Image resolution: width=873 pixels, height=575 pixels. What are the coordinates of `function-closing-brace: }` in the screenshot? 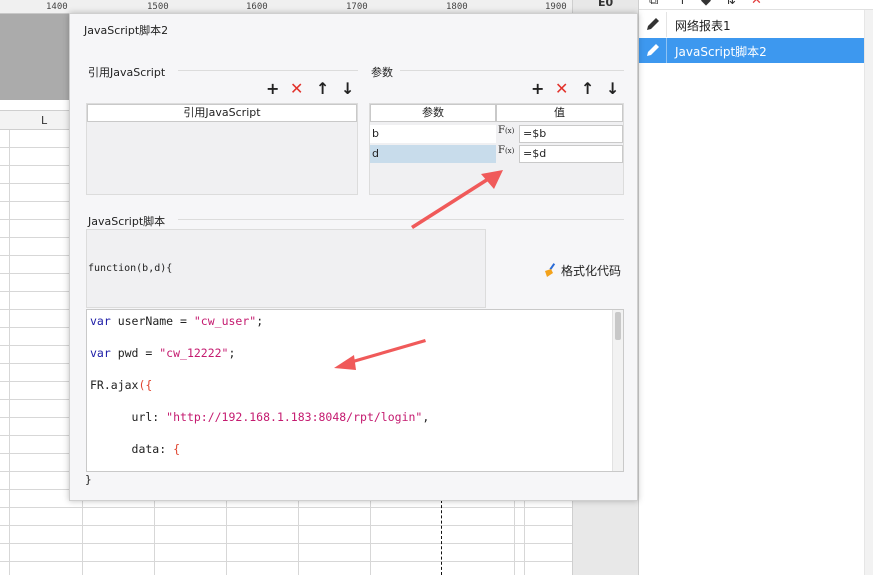 It's located at (88, 479).